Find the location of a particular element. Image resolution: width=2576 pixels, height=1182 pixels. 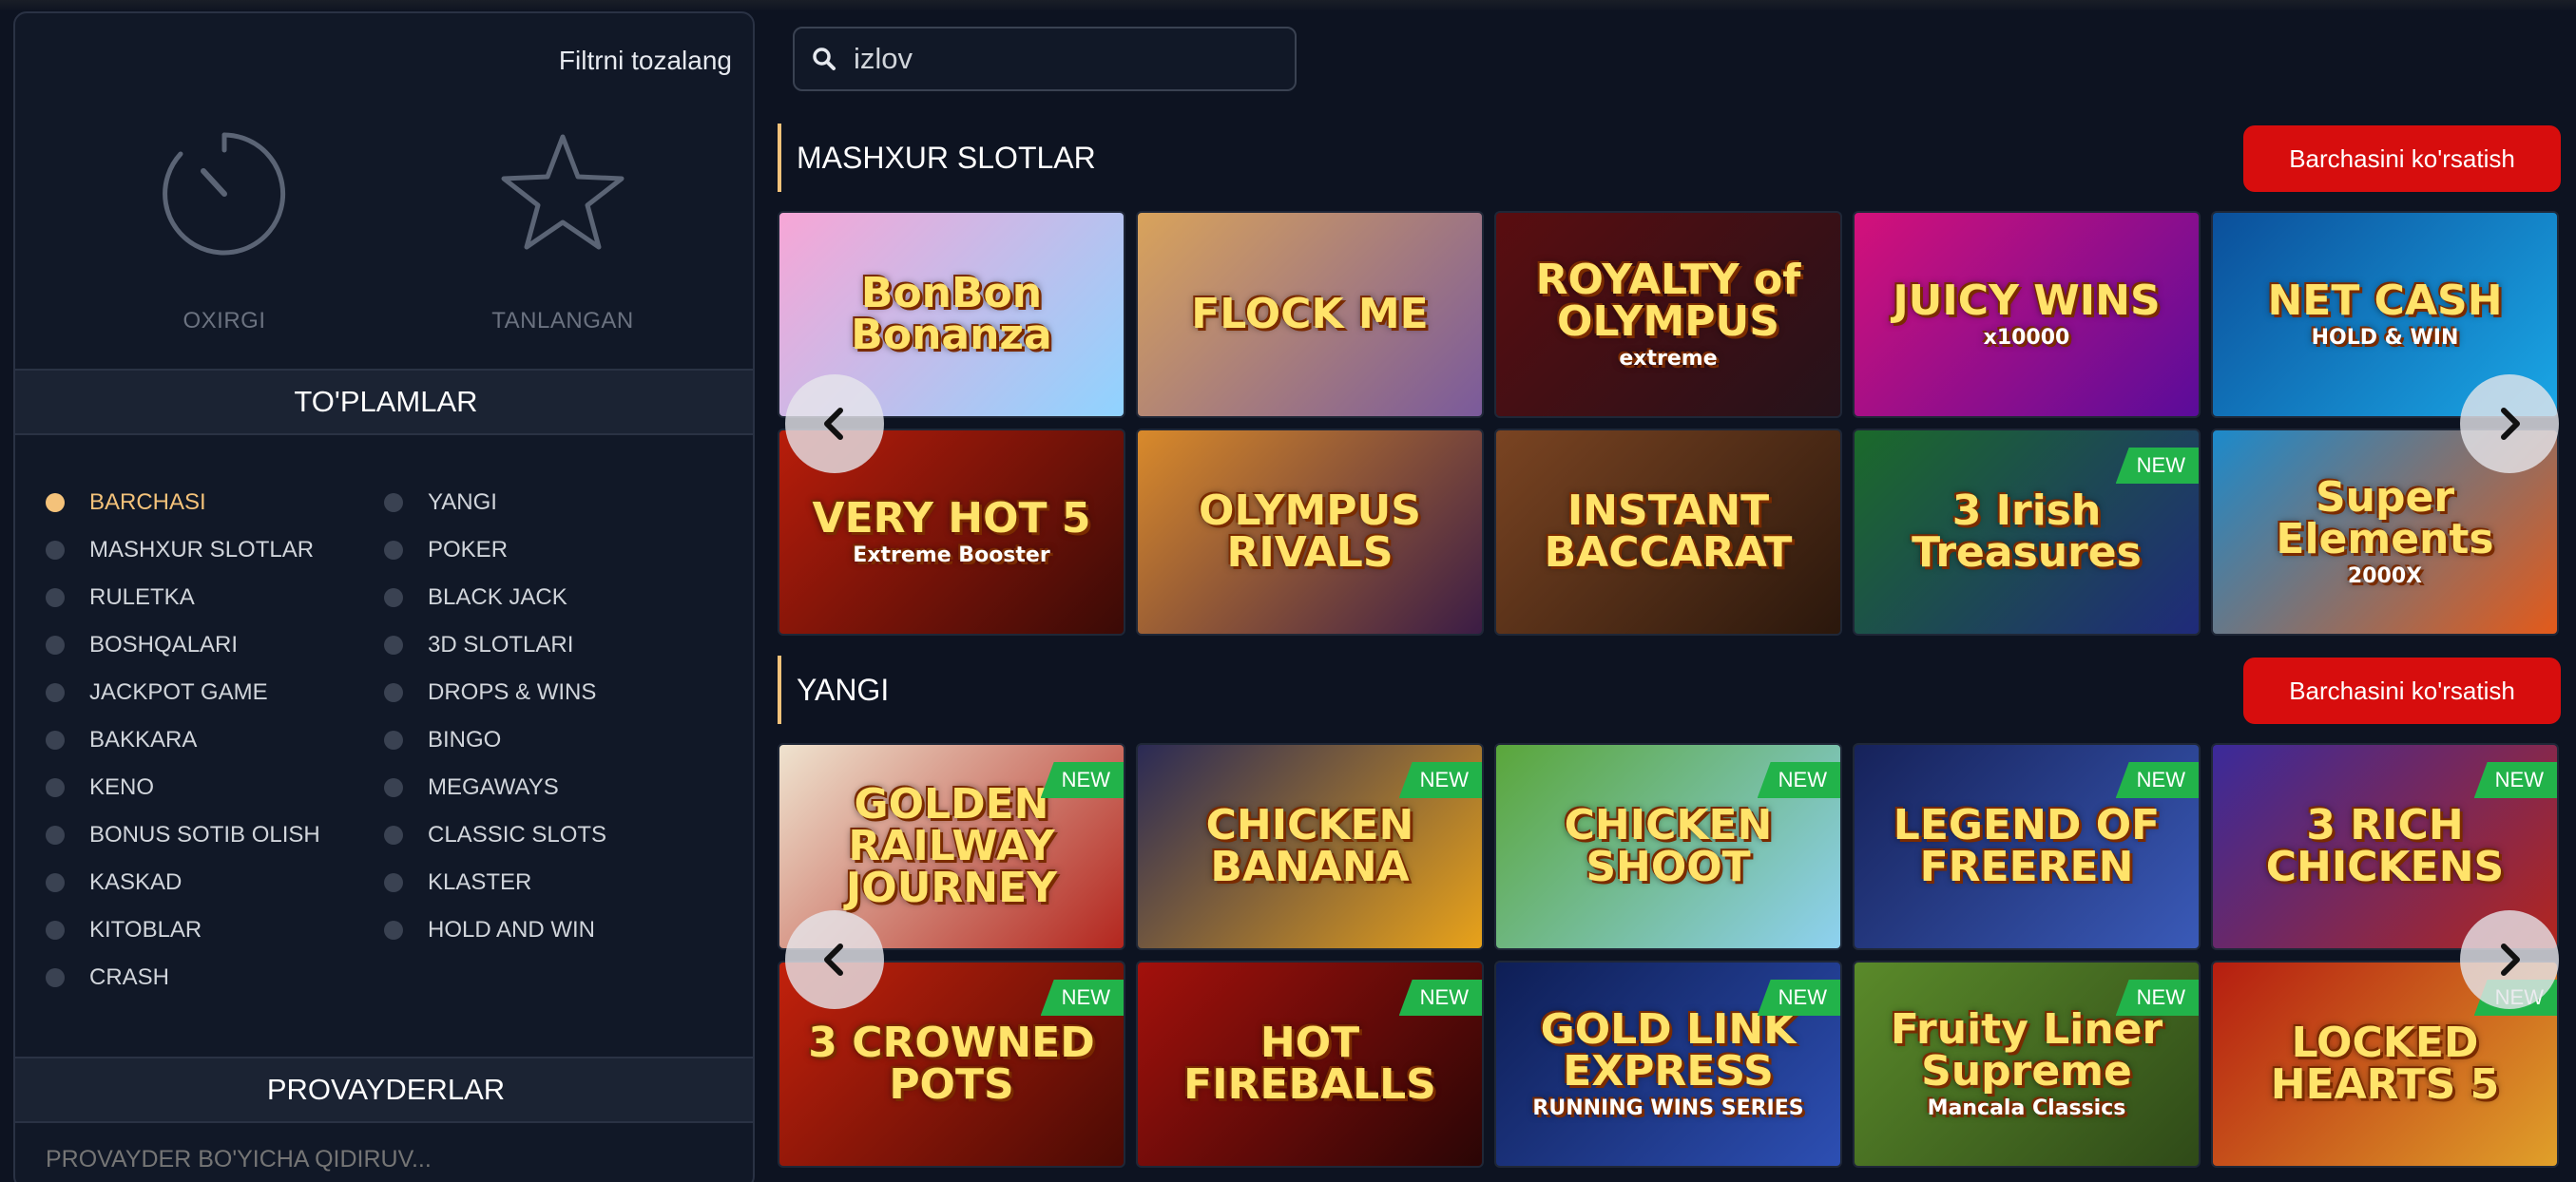

game-tile: INSTANT BACCARAT is located at coordinates (1668, 532).